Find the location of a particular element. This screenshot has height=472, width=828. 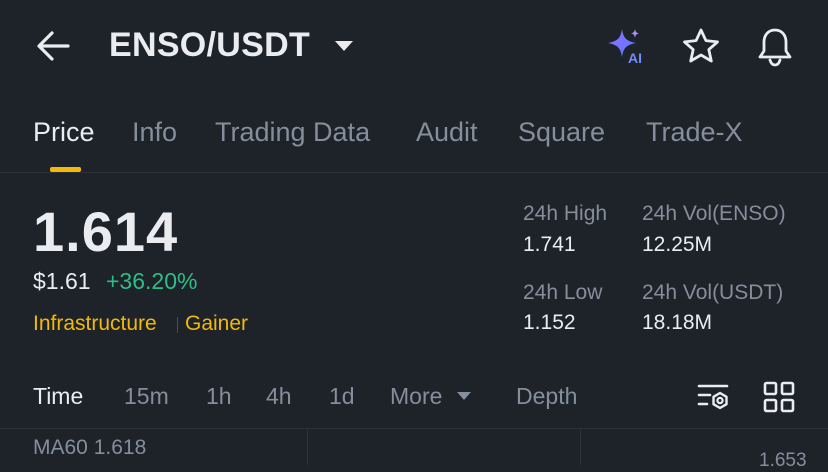

chart-settings-icon is located at coordinates (713, 397).